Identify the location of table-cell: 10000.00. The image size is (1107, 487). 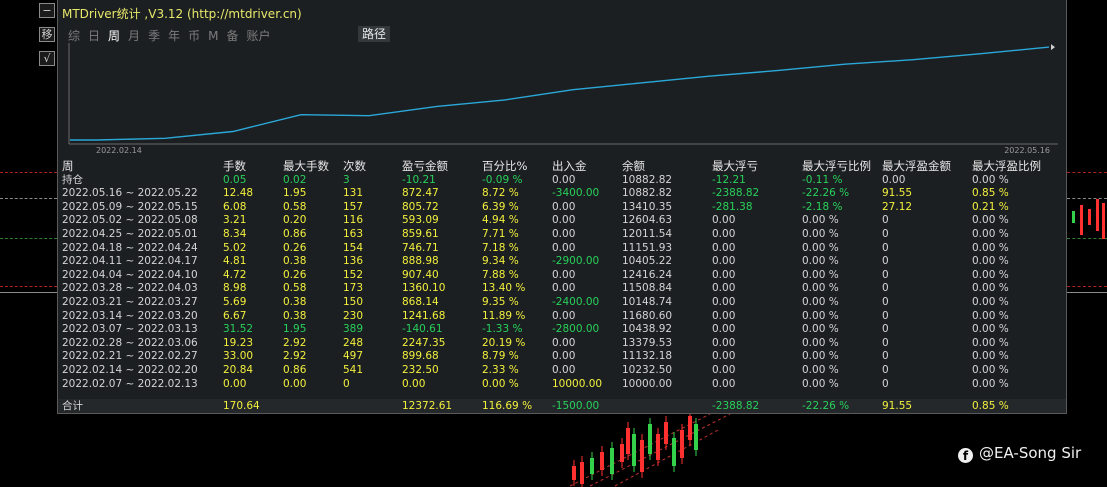
(577, 383).